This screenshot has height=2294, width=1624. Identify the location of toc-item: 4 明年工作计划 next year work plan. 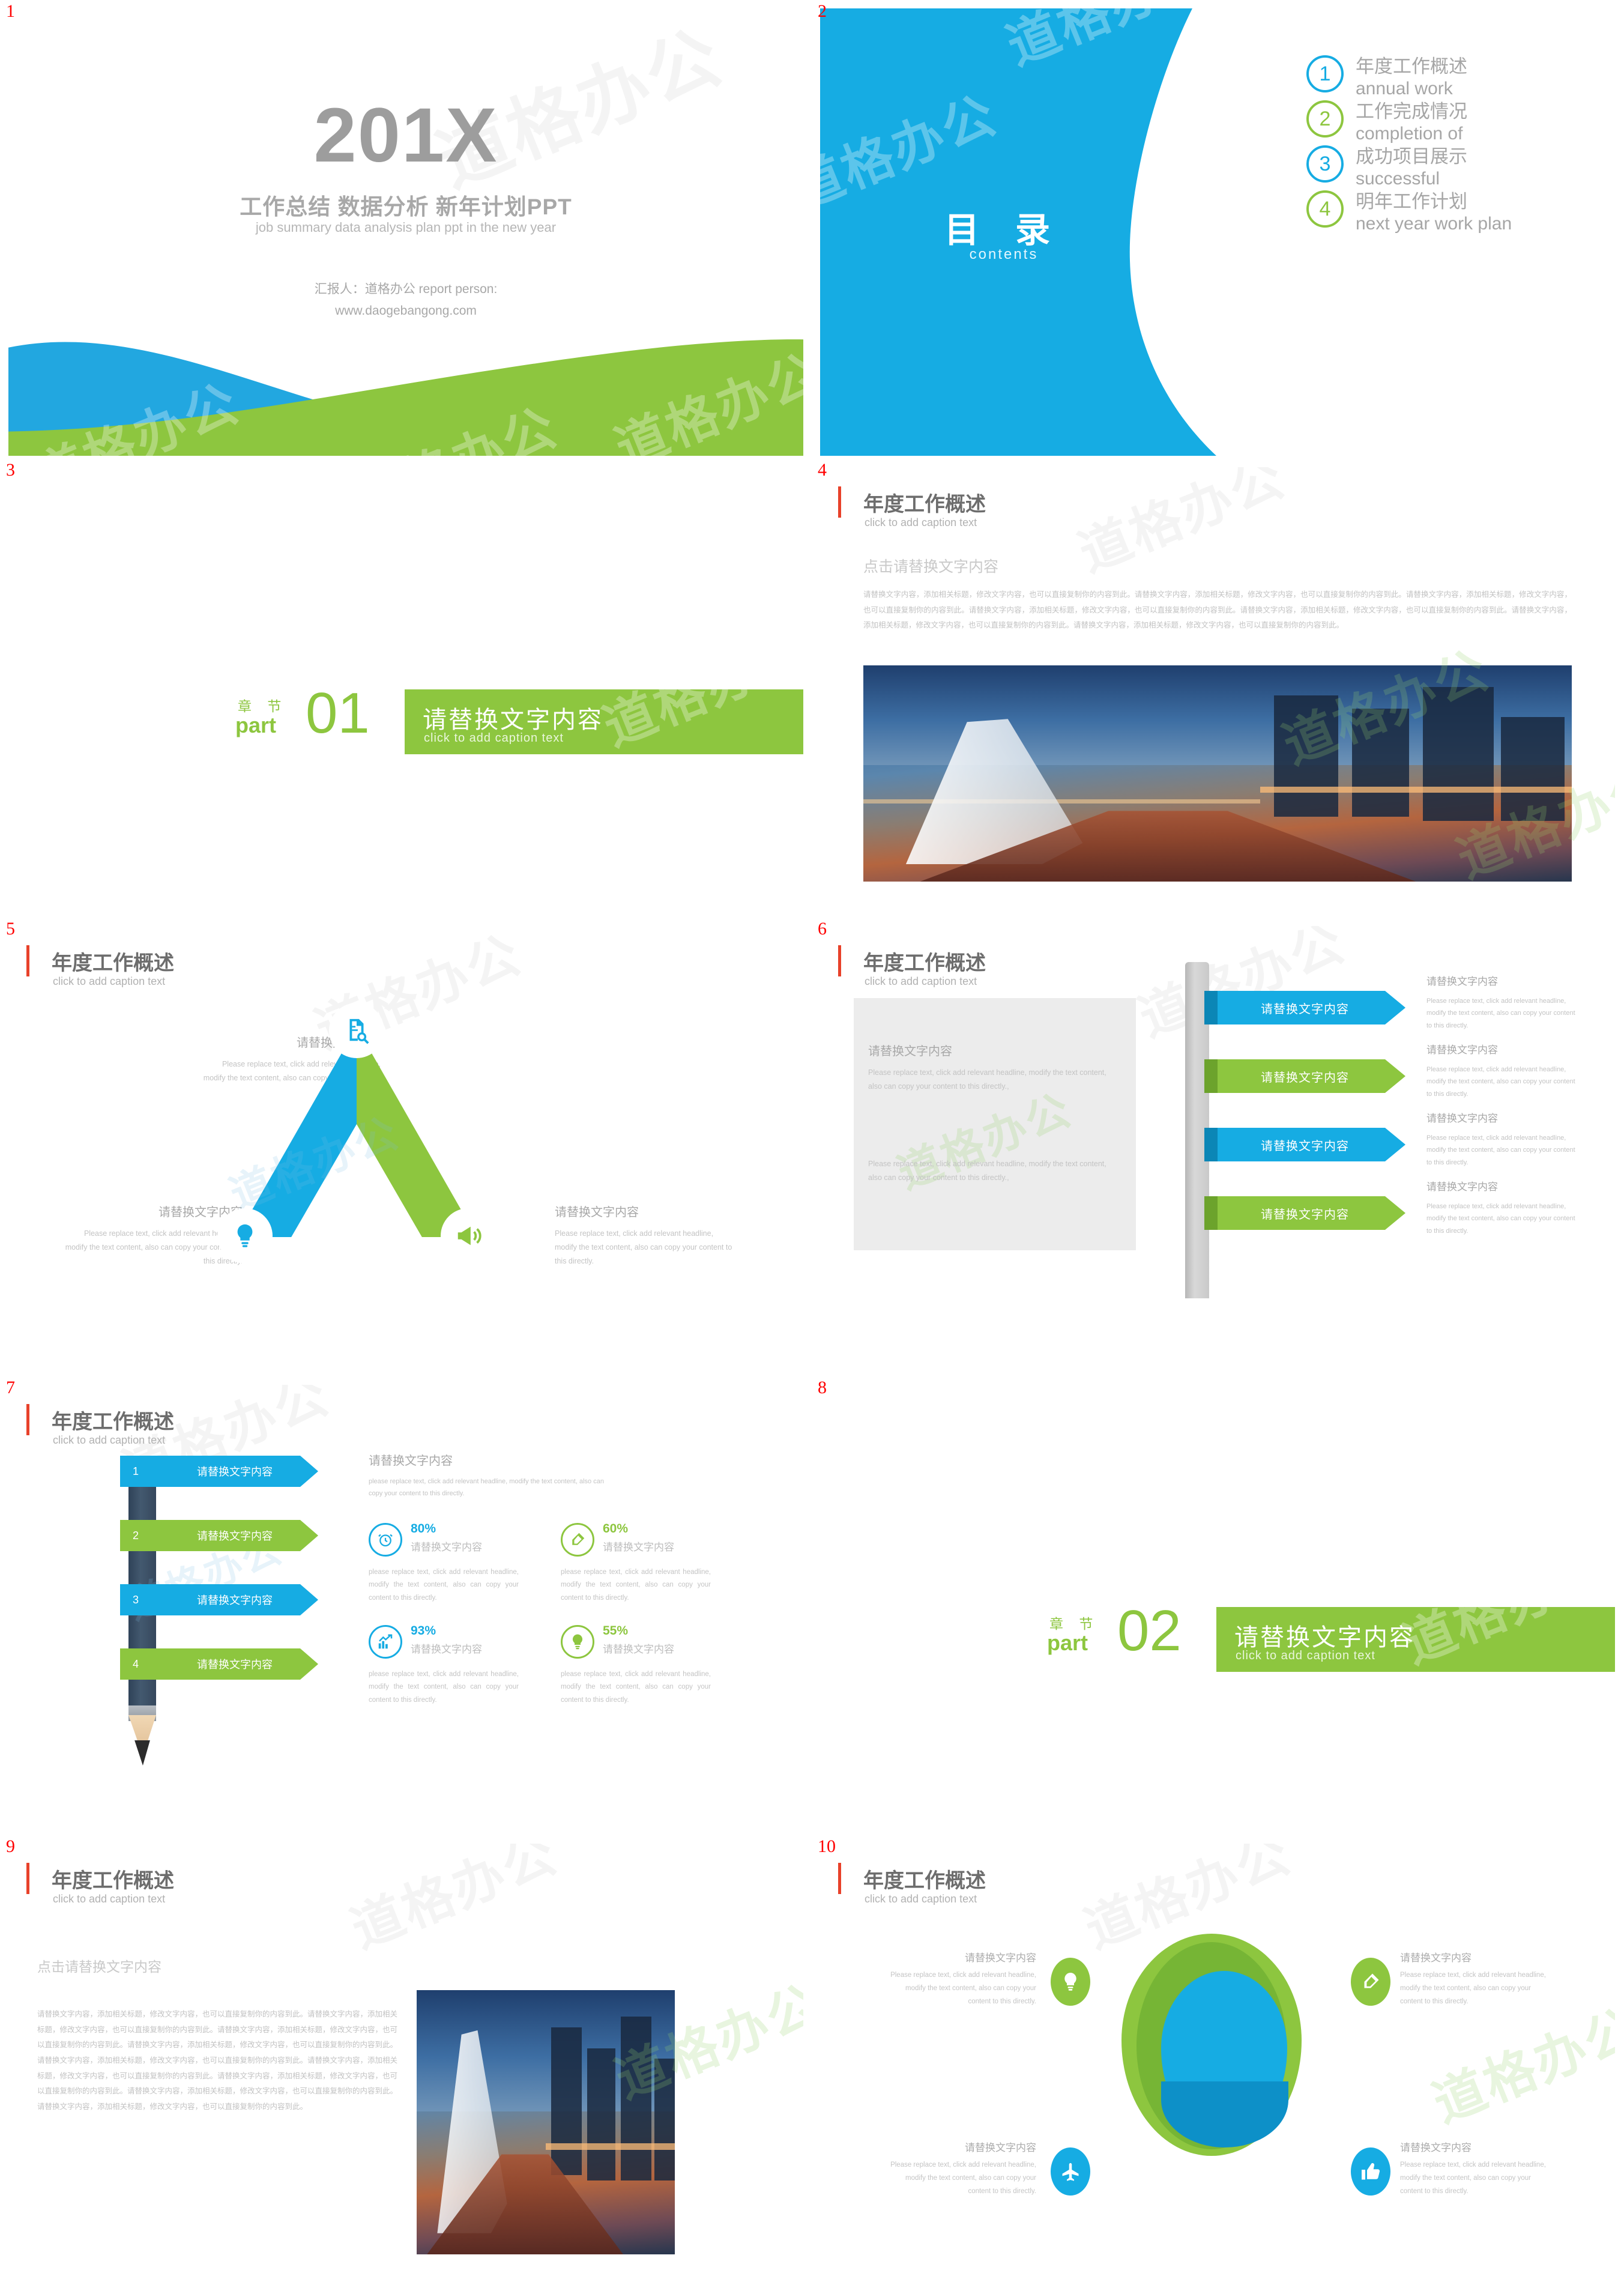
(1450, 212).